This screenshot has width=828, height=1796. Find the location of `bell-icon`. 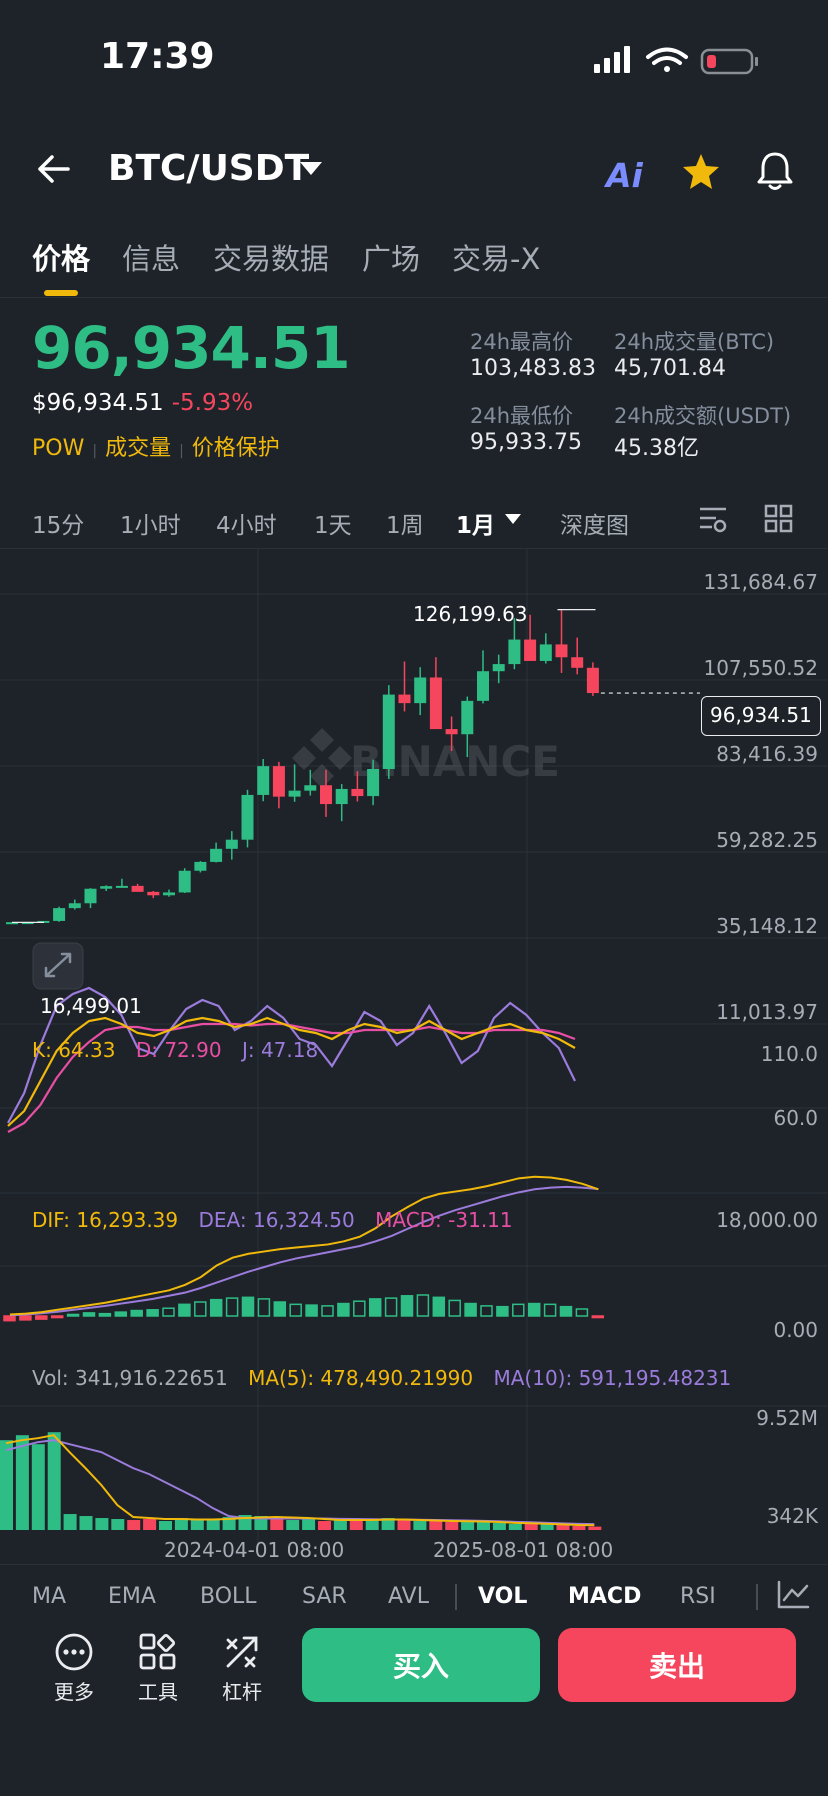

bell-icon is located at coordinates (775, 171).